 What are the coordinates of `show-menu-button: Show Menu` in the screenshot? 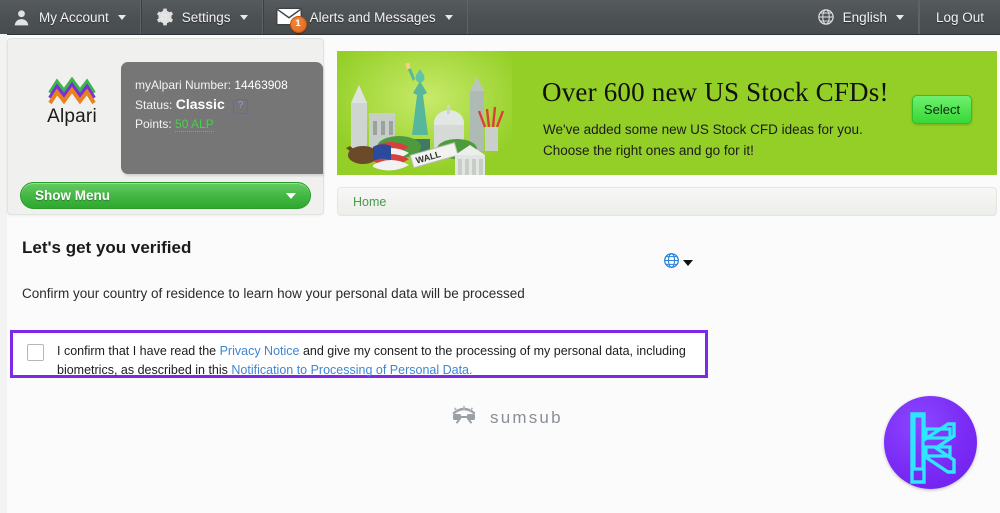 It's located at (165, 195).